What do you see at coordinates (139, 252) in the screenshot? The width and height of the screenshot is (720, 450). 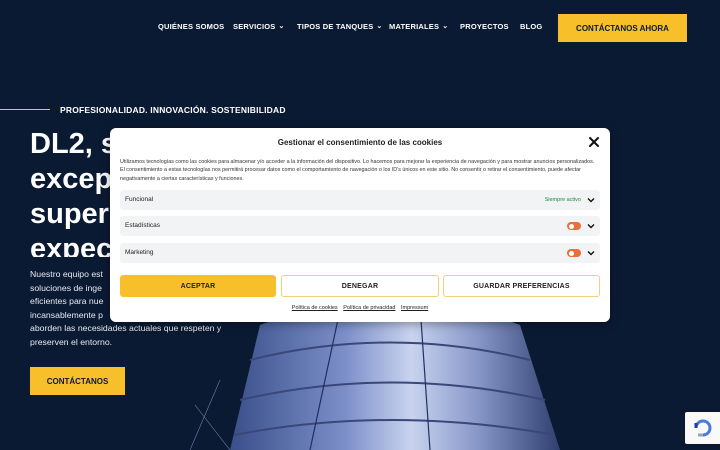 I see `category-label: Marketing` at bounding box center [139, 252].